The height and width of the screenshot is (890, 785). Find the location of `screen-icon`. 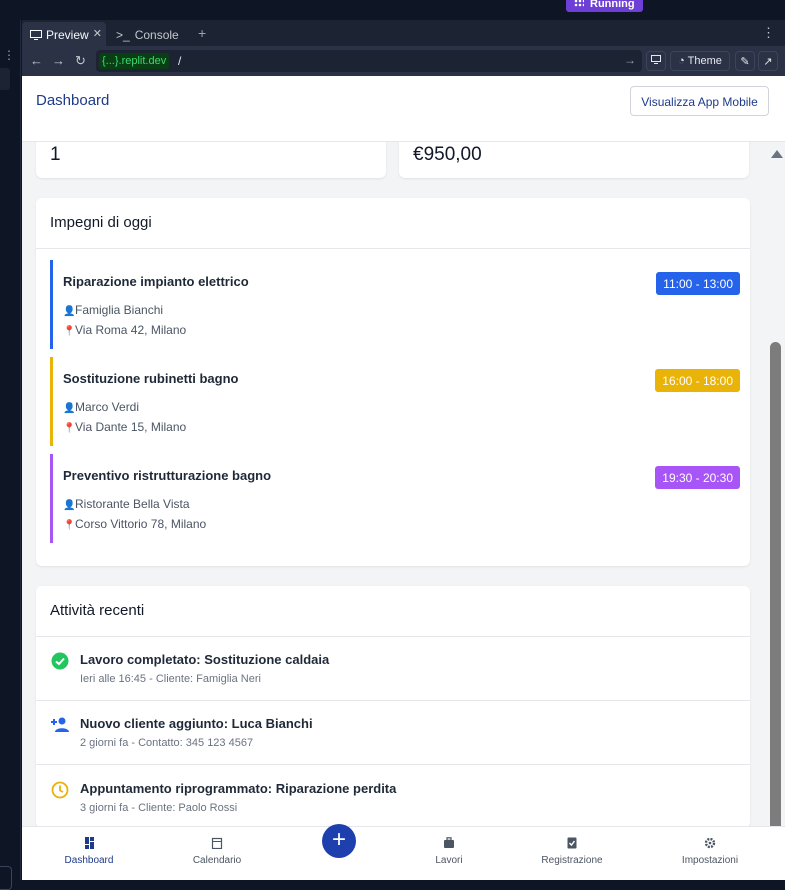

screen-icon is located at coordinates (656, 59).